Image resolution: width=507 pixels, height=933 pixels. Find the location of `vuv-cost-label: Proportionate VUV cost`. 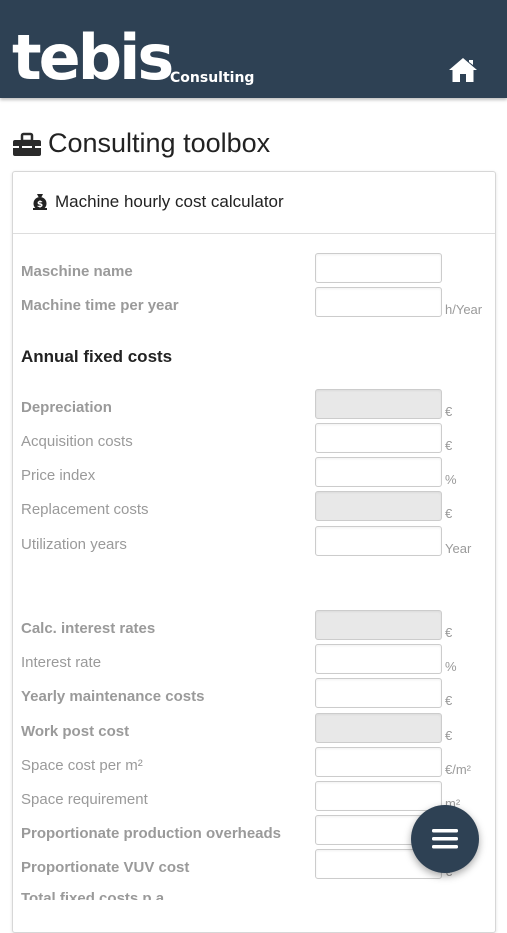

vuv-cost-label: Proportionate VUV cost is located at coordinates (105, 867).